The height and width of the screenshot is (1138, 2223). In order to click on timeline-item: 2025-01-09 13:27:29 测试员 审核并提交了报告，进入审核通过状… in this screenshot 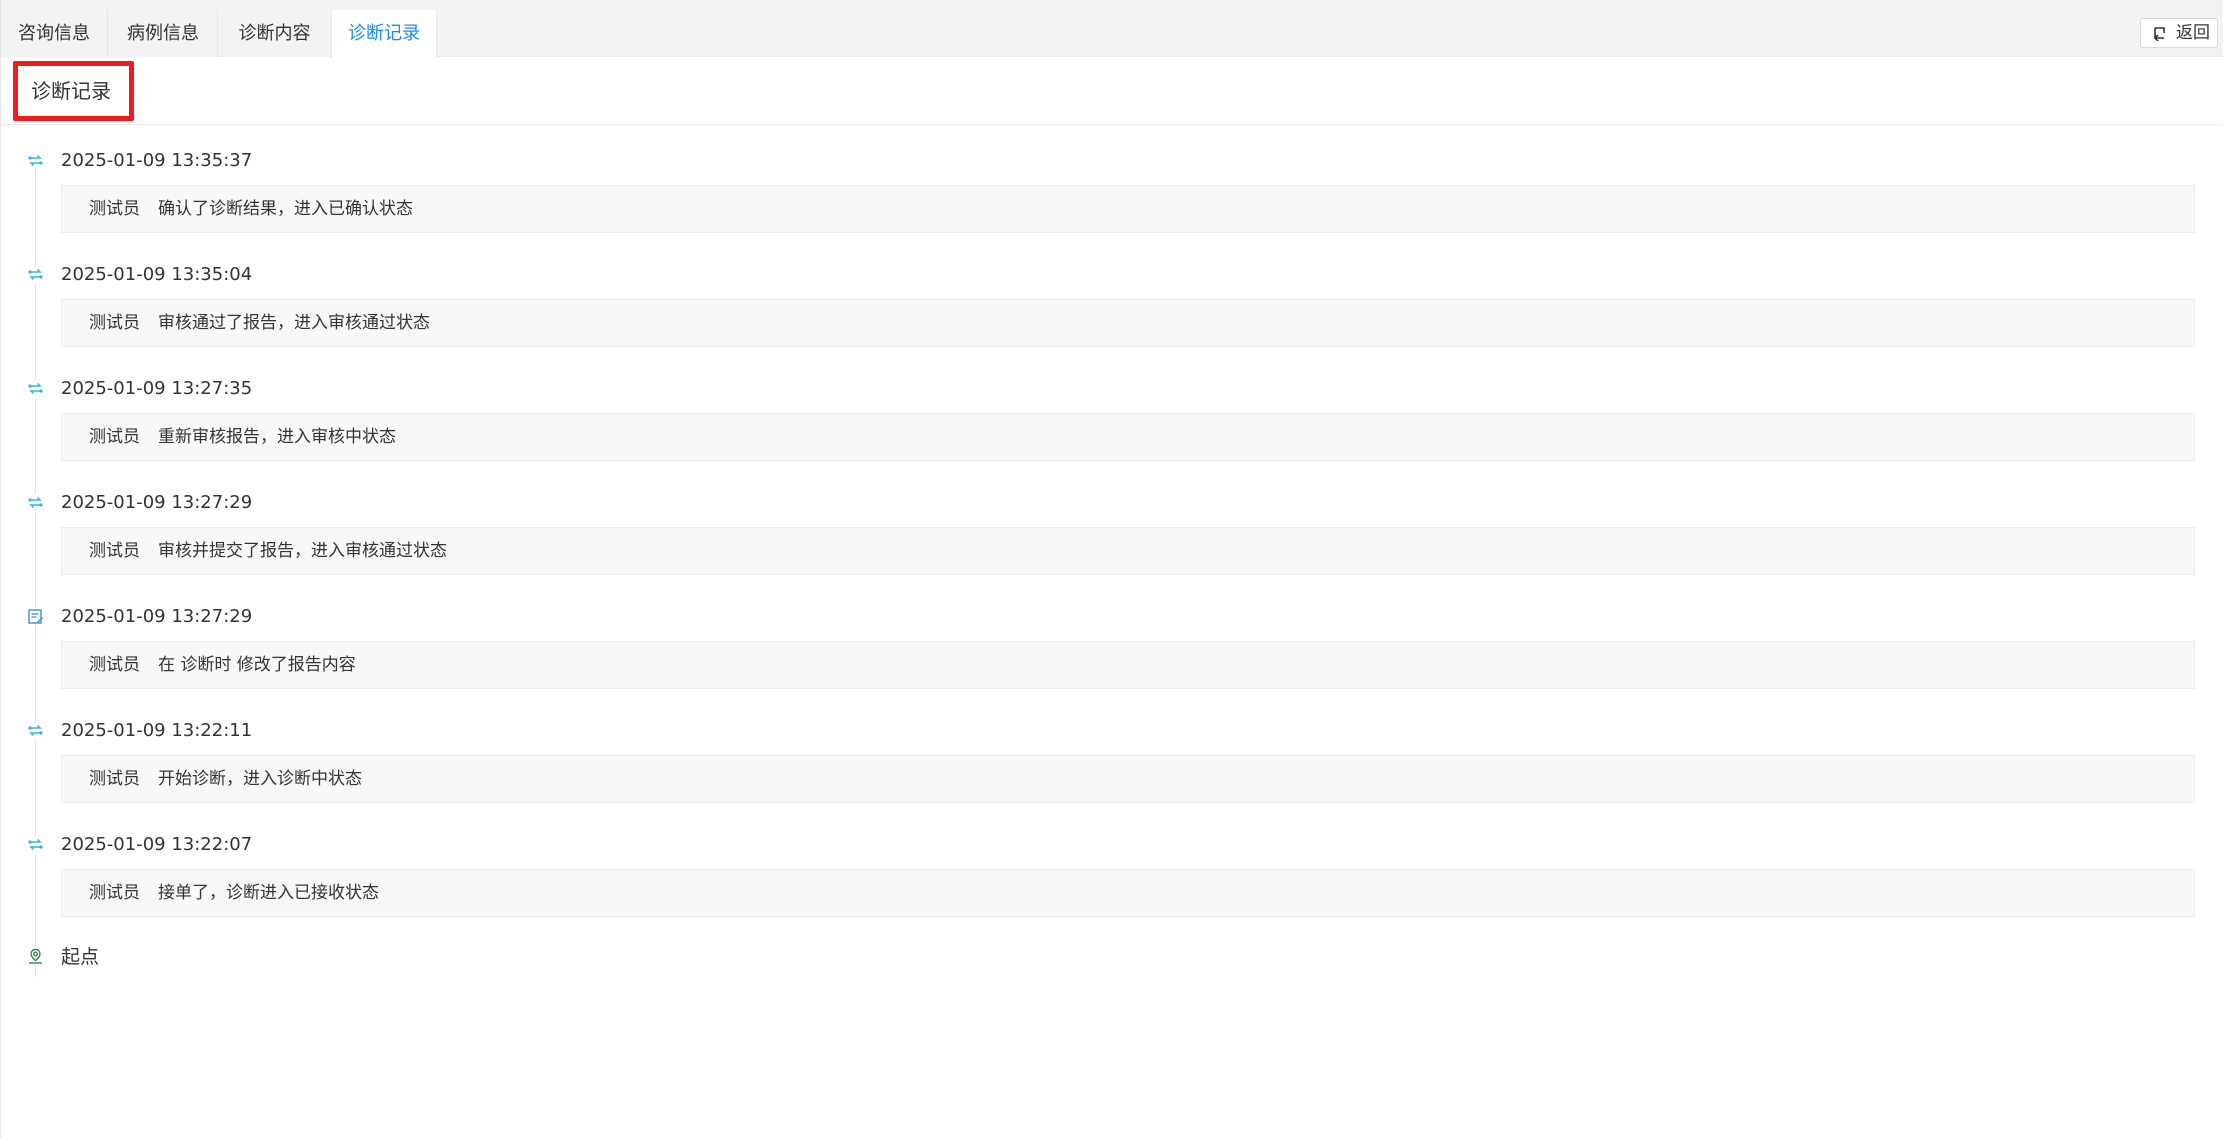, I will do `click(1112, 524)`.